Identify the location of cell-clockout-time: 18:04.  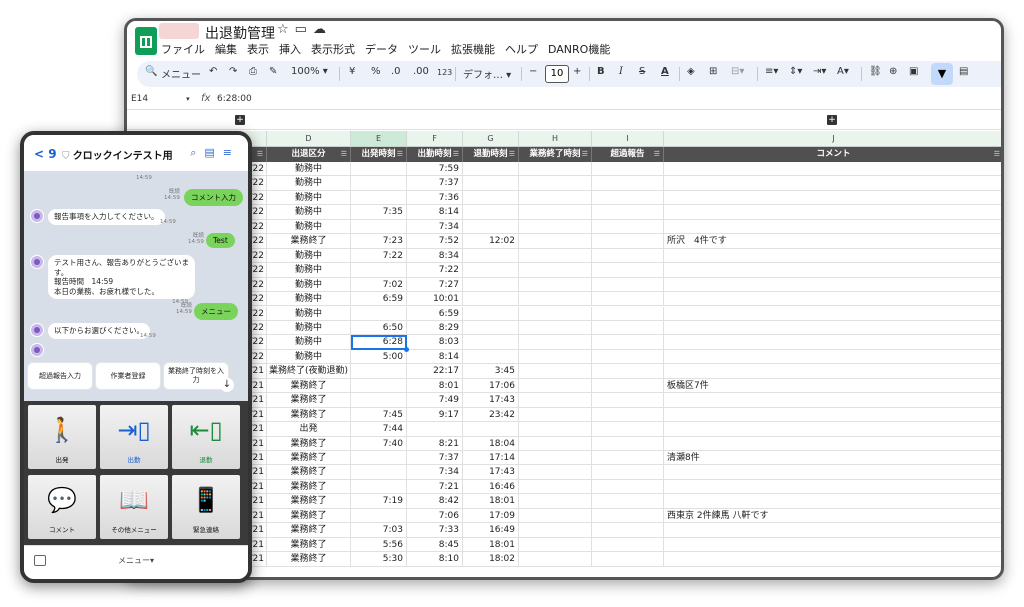
(491, 443).